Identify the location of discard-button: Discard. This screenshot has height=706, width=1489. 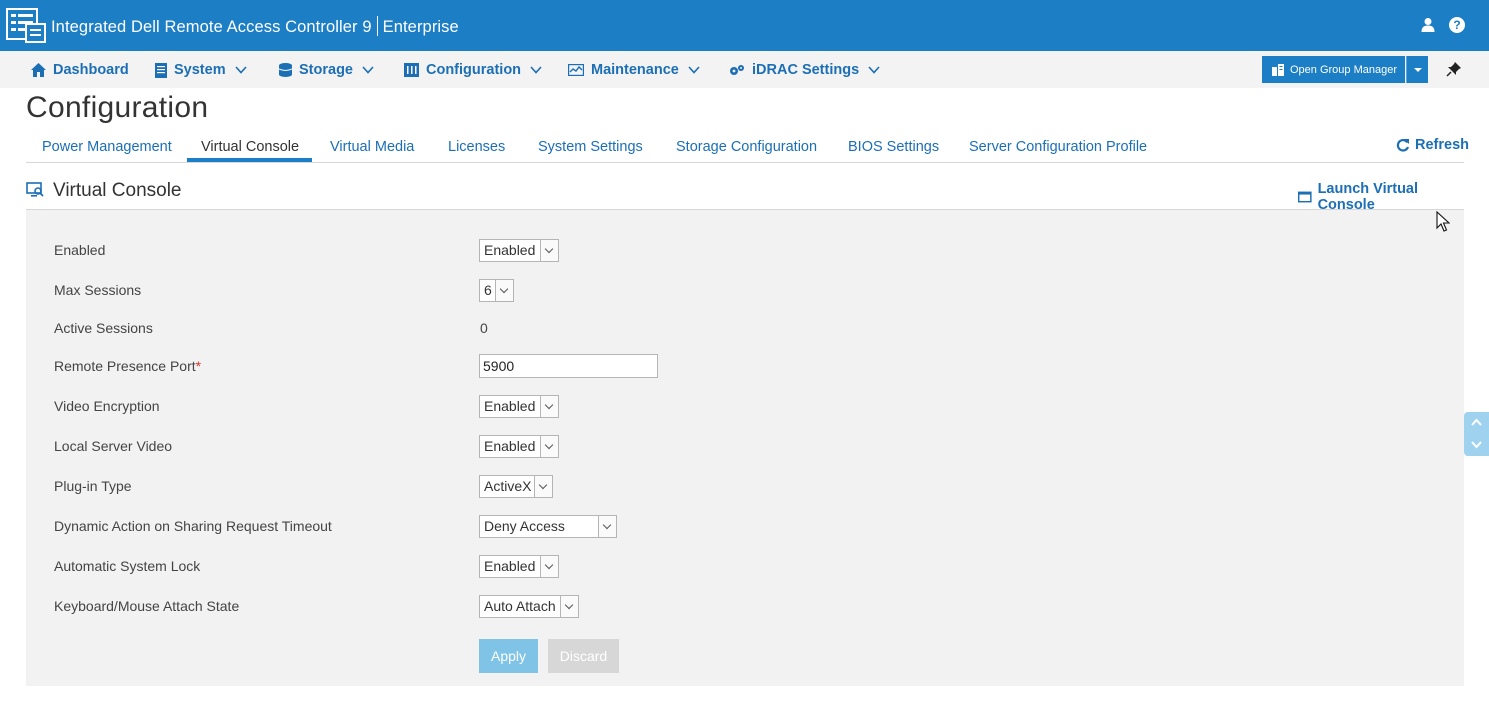
(583, 656).